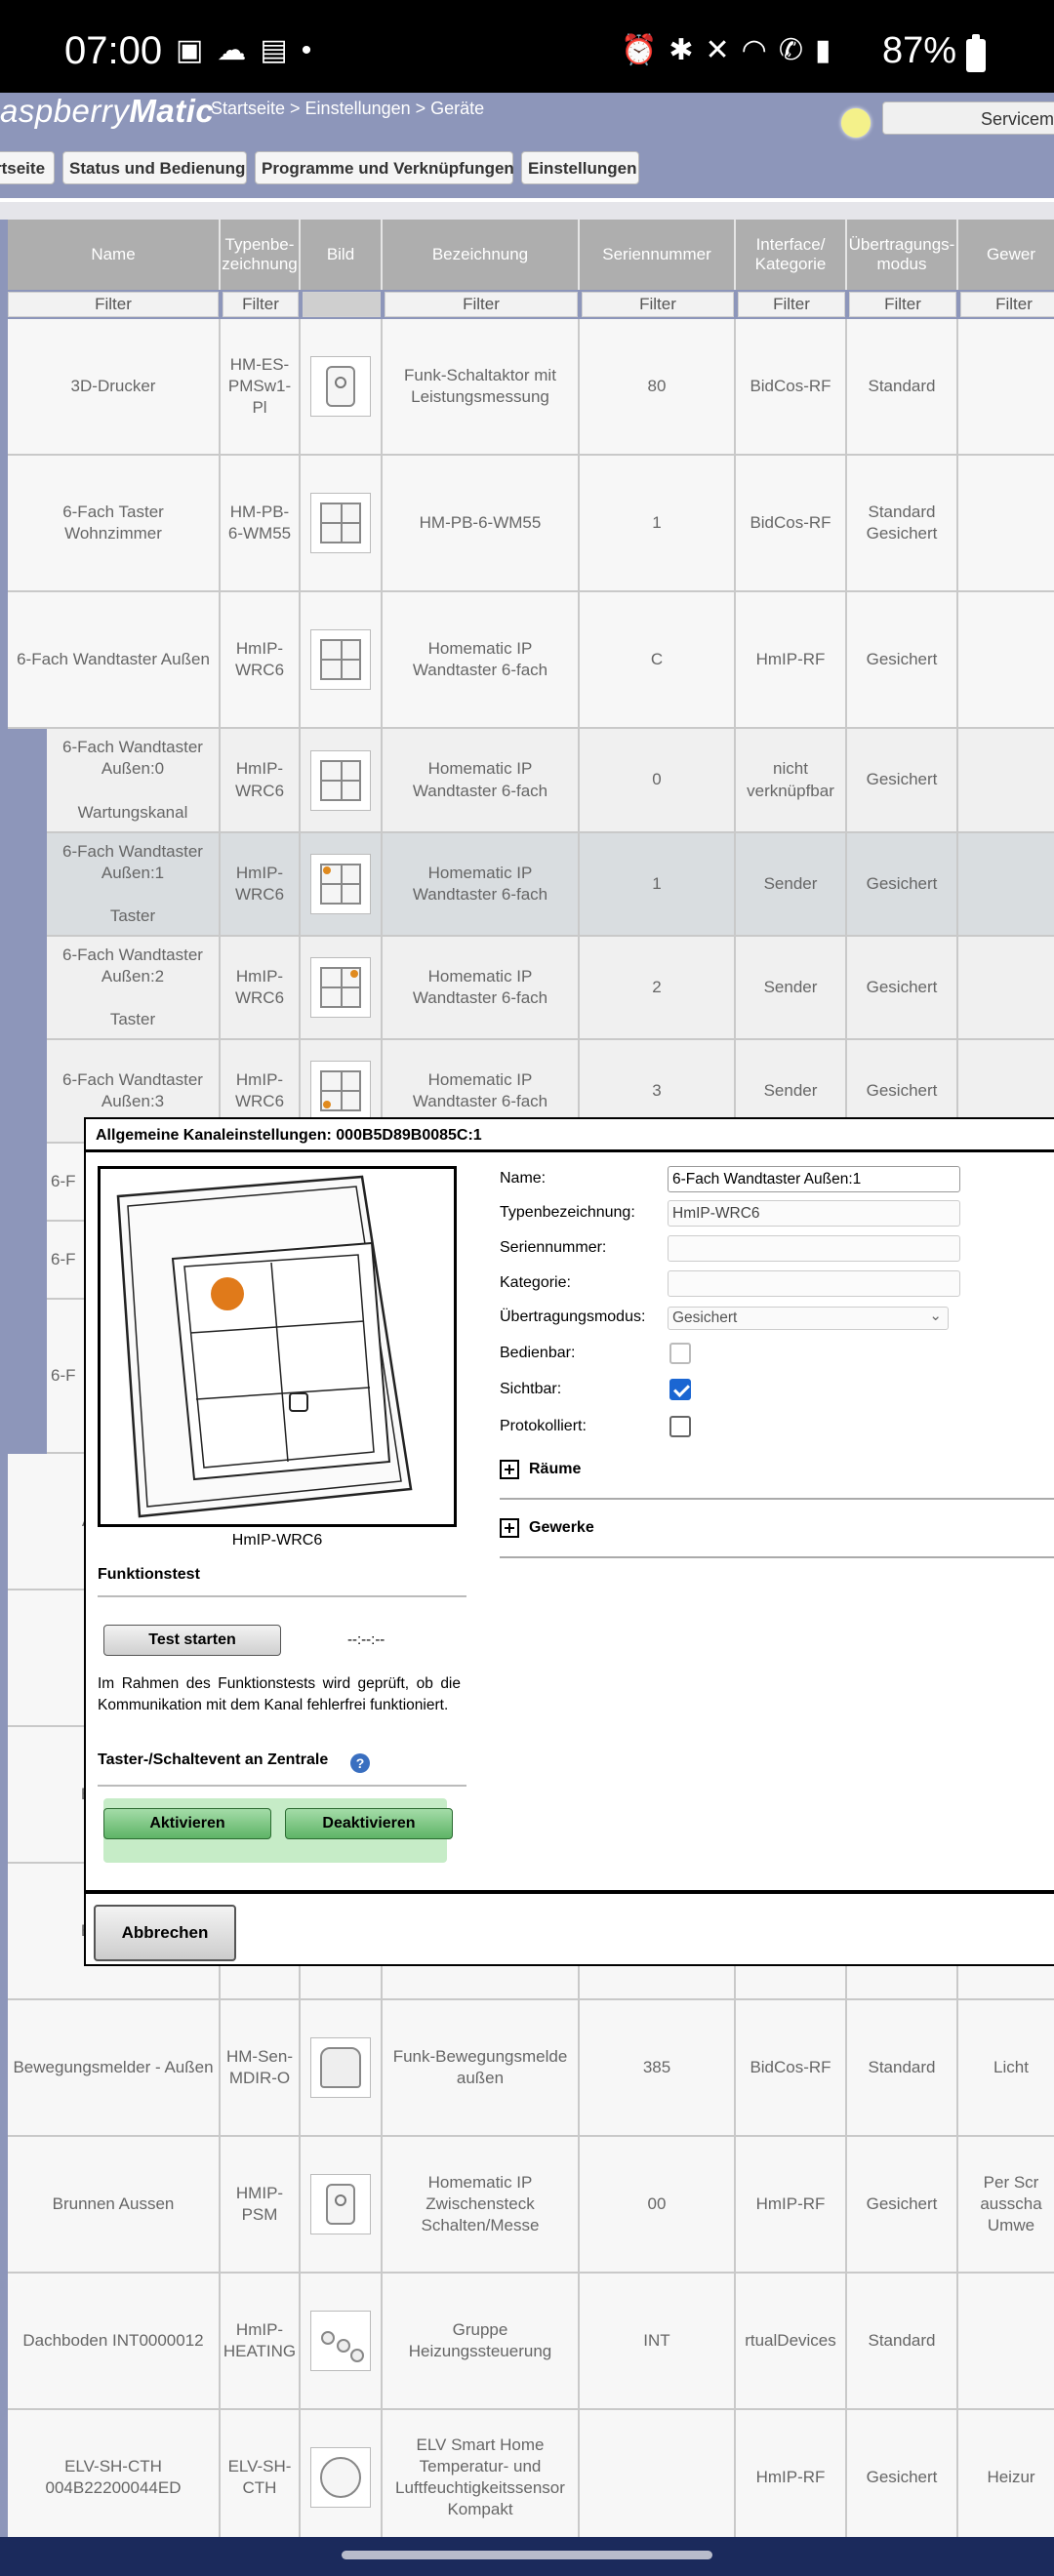 This screenshot has height=2576, width=1054. What do you see at coordinates (192, 1640) in the screenshot?
I see `start-test-button: Test starten` at bounding box center [192, 1640].